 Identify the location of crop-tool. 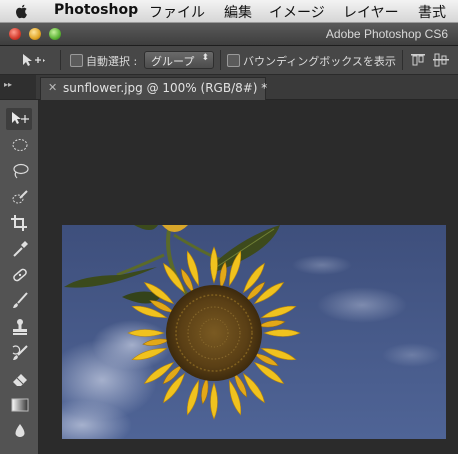
(19, 223).